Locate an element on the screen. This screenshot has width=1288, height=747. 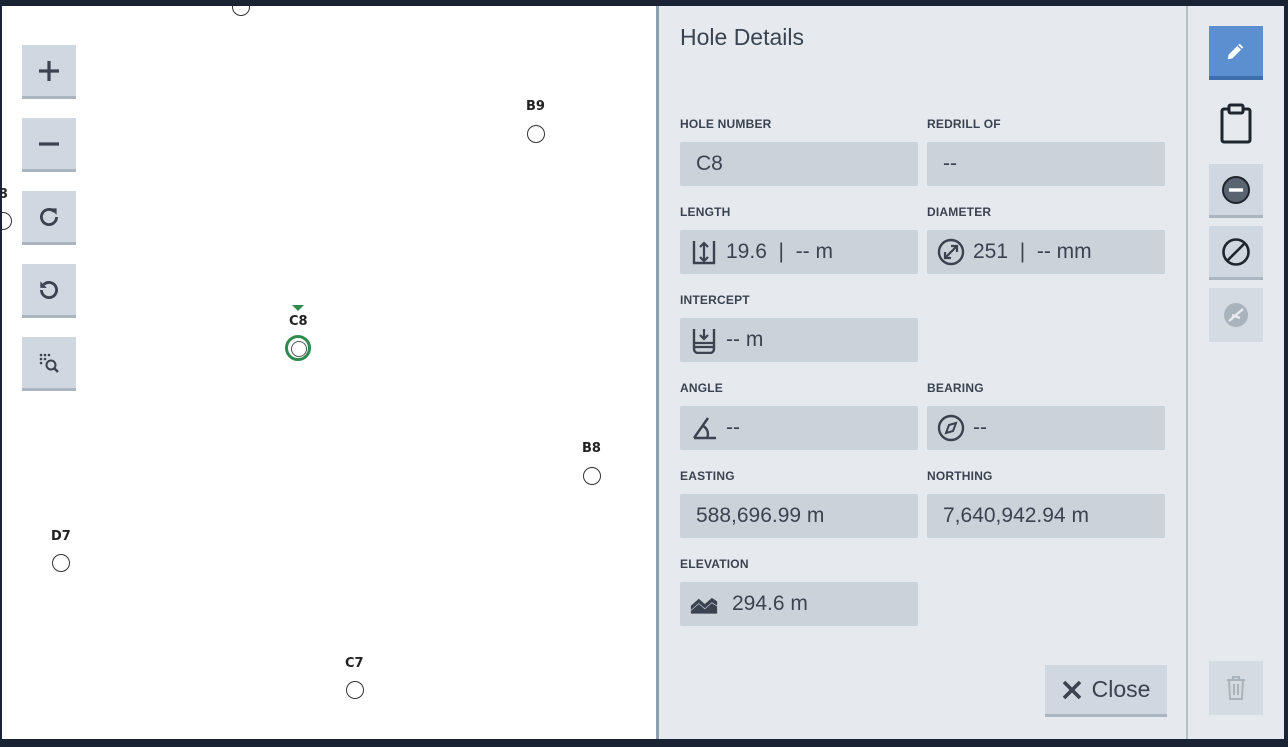
undo-icon is located at coordinates (49, 289).